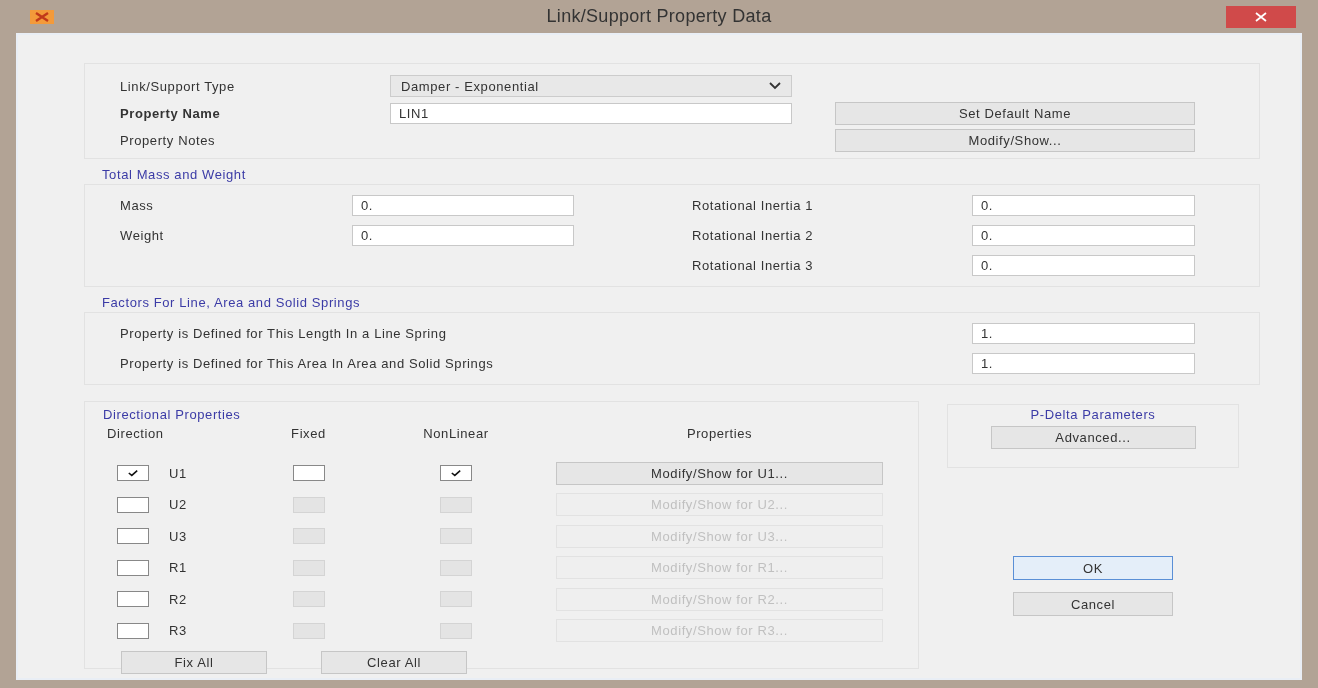  What do you see at coordinates (775, 86) in the screenshot?
I see `chevron-icon` at bounding box center [775, 86].